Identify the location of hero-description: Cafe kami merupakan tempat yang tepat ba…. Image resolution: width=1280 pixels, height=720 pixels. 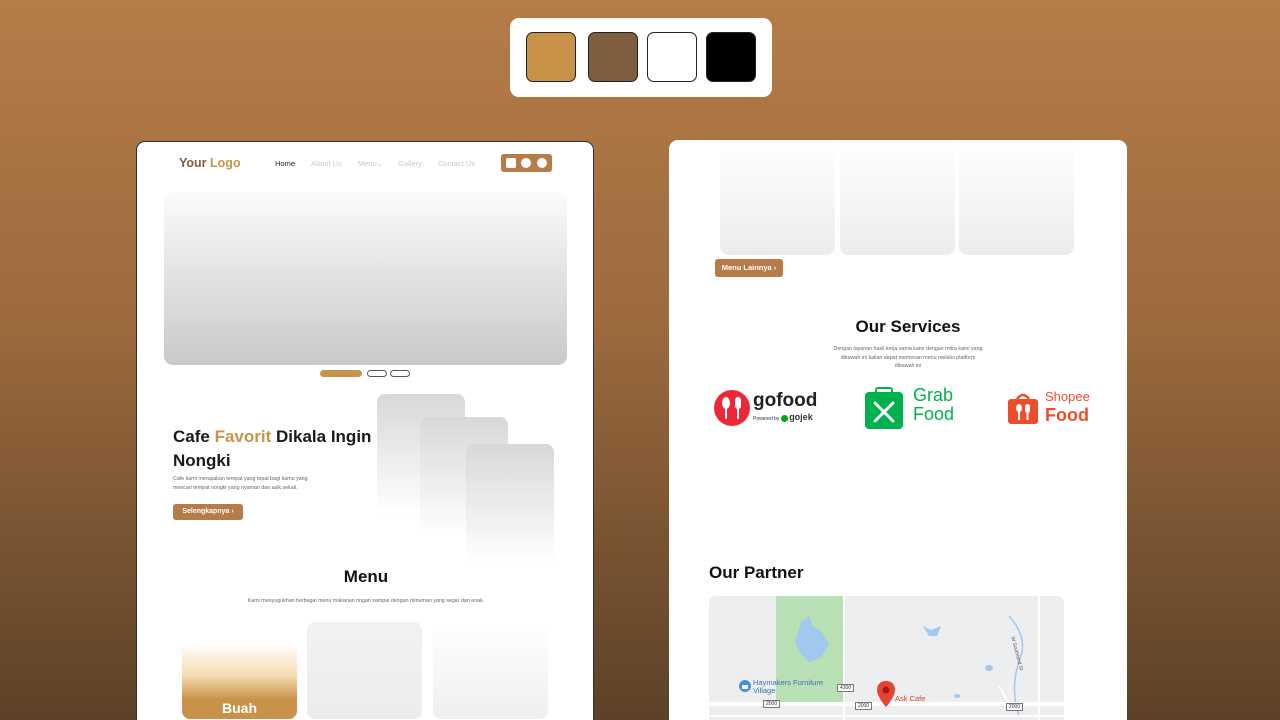
(240, 483).